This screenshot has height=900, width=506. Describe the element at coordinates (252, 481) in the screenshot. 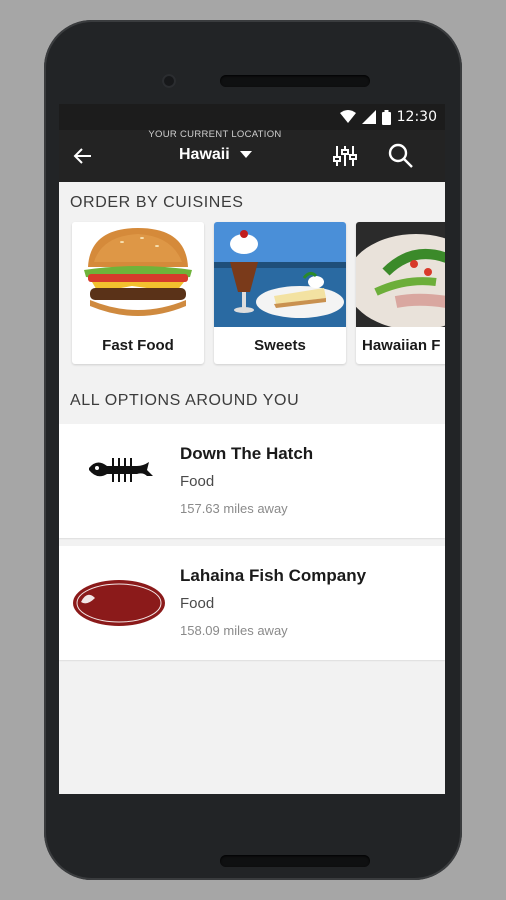

I see `restaurant-item-down-the-hatch: Down The Hatch Food 157.63 miles away` at that location.